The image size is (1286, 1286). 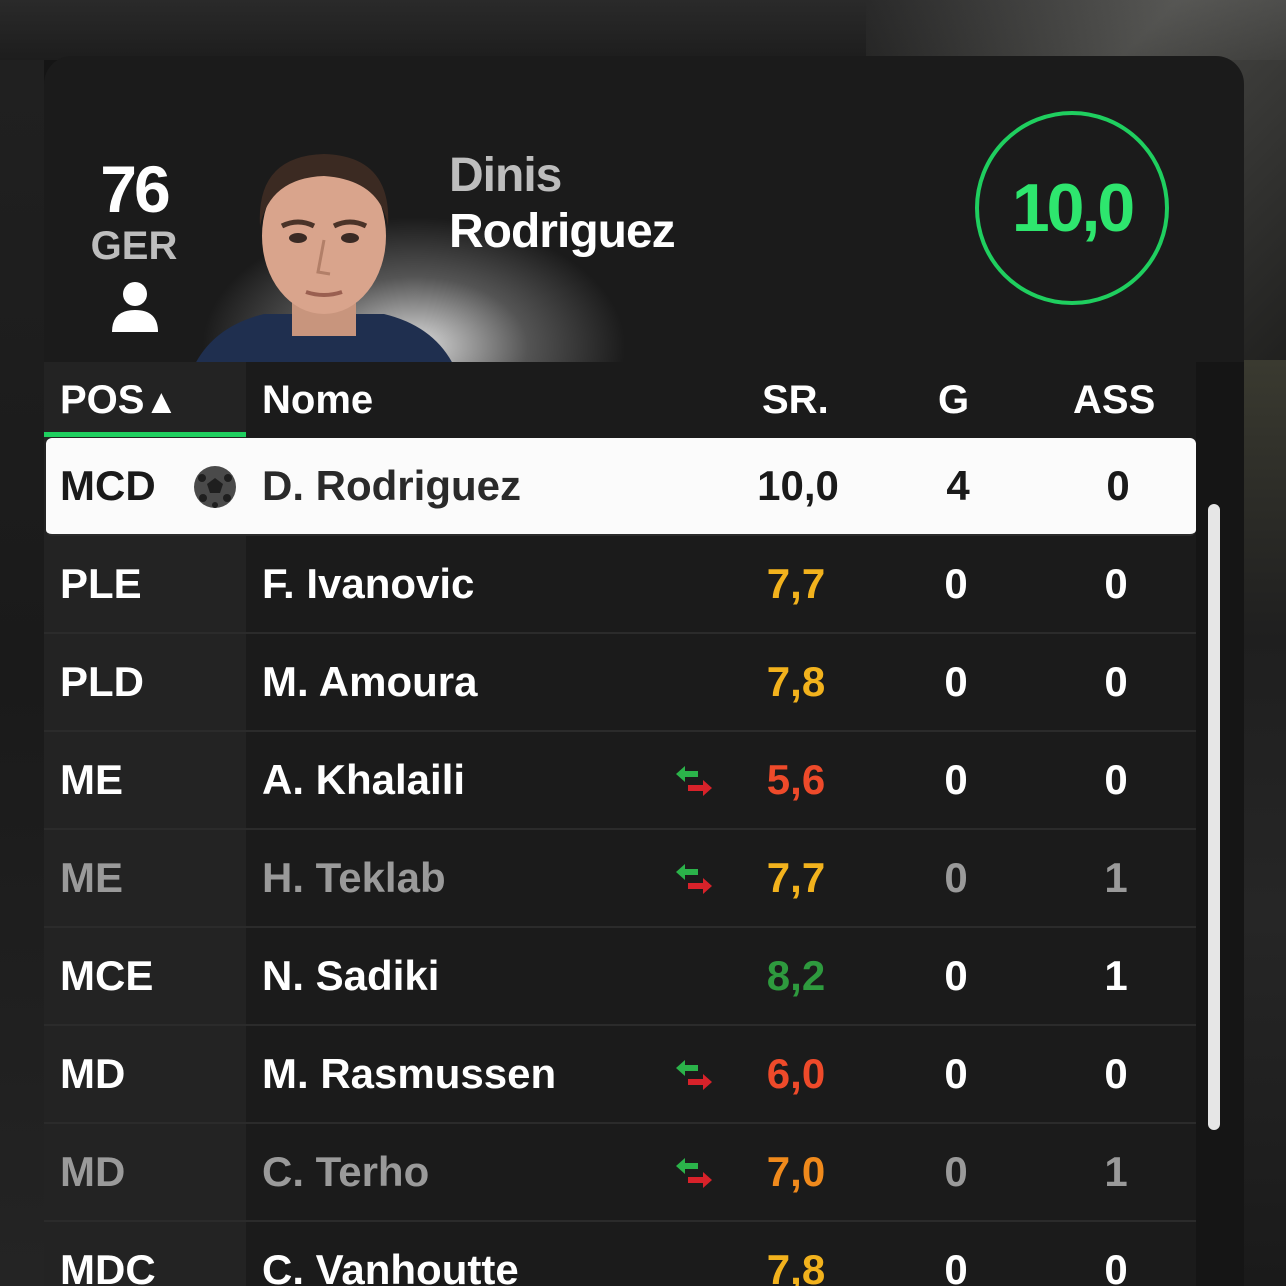 What do you see at coordinates (370, 681) in the screenshot?
I see `row-player-name: M. Amoura` at bounding box center [370, 681].